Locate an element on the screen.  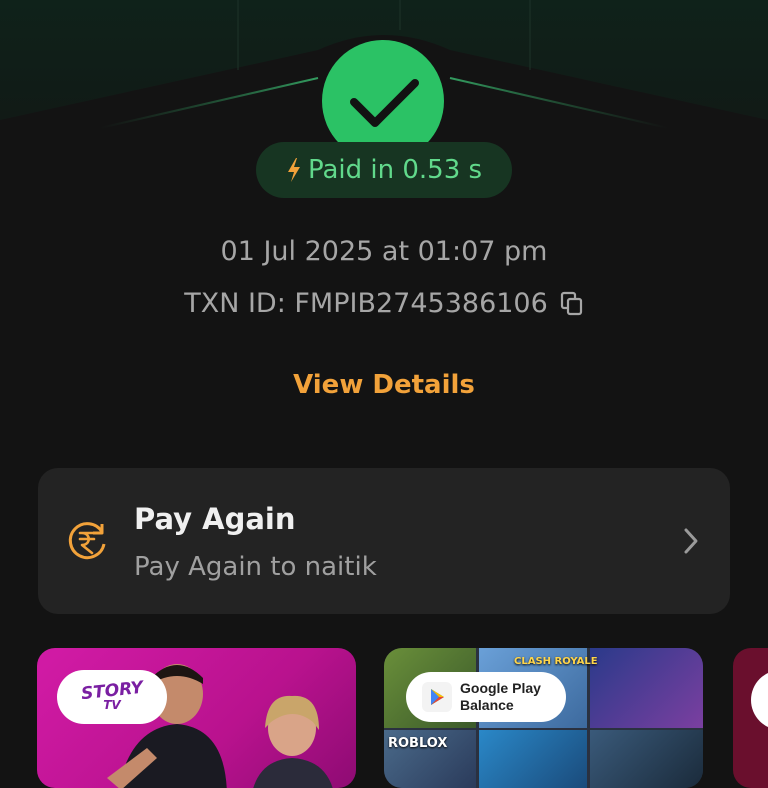
google-play-banner: CLASH ROYALE ROBLOX Google Play Balance is located at coordinates (543, 718).